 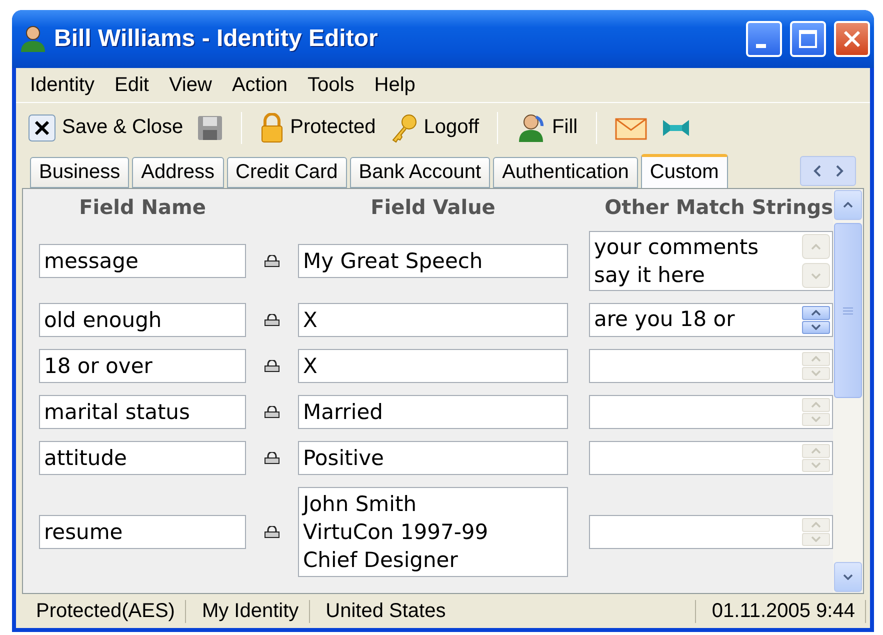 I want to click on scroll-down-button, so click(x=848, y=577).